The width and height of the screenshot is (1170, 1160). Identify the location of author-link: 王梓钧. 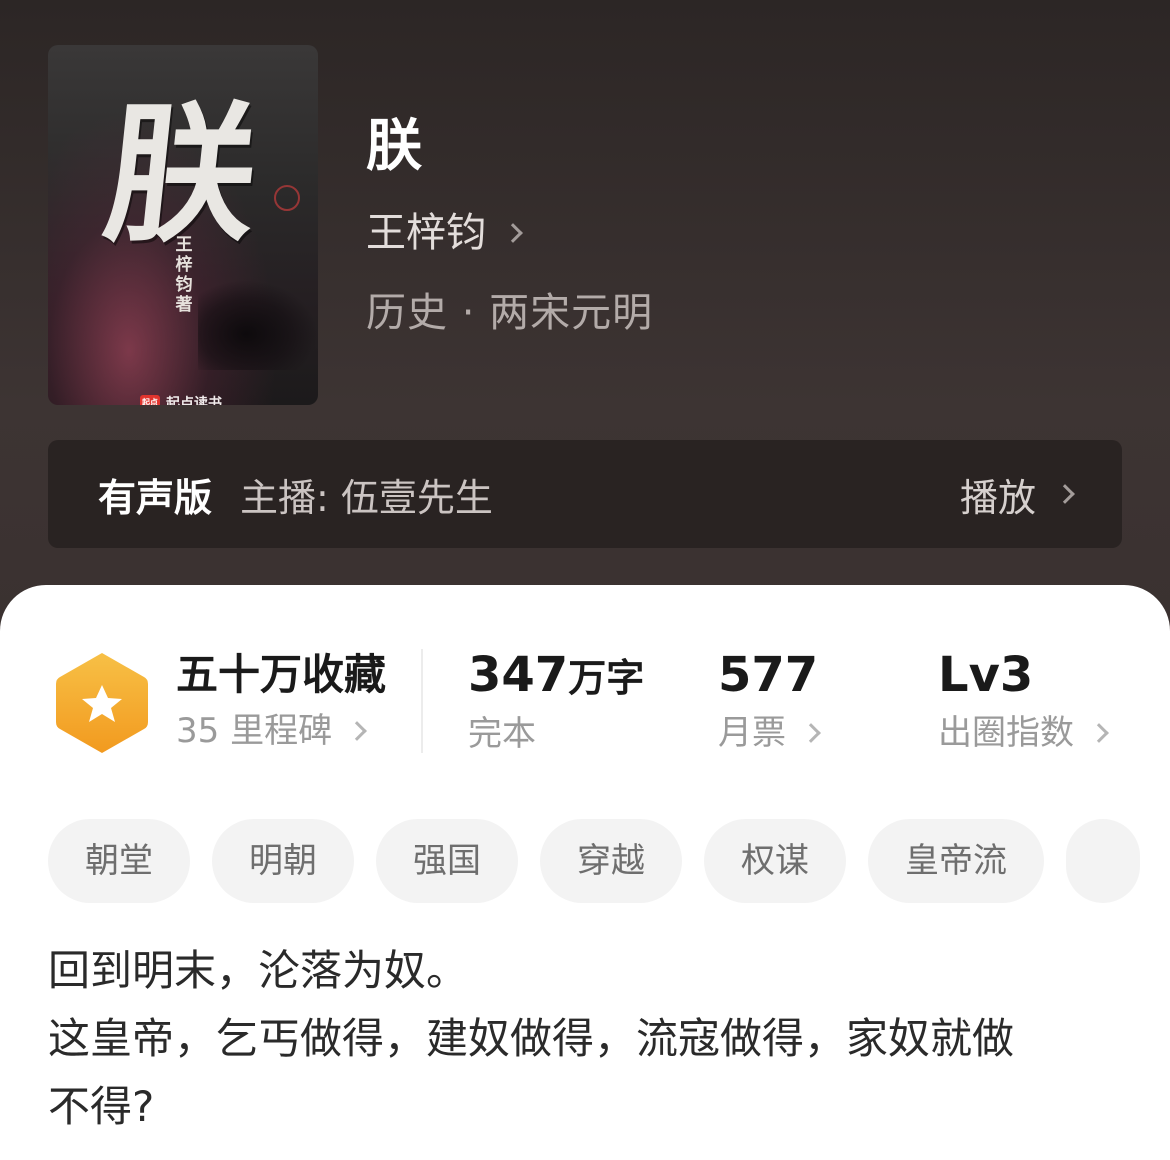
(444, 233).